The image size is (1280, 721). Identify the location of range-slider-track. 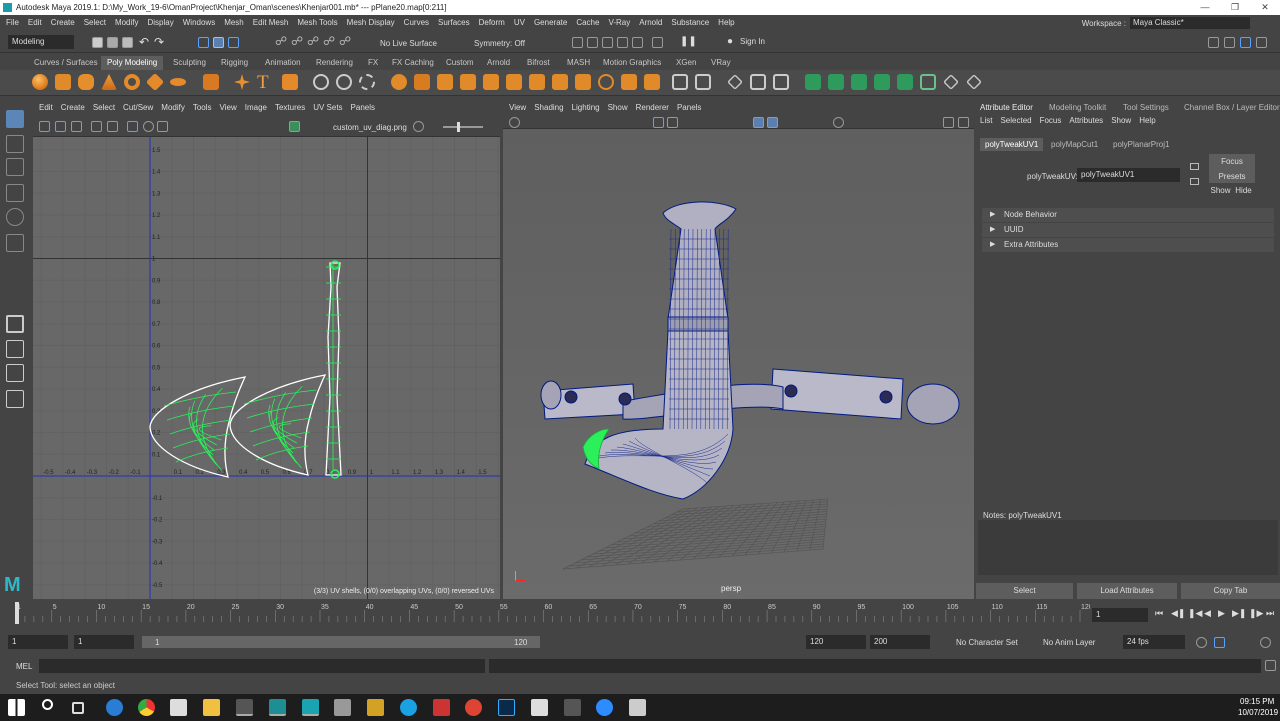
(341, 642).